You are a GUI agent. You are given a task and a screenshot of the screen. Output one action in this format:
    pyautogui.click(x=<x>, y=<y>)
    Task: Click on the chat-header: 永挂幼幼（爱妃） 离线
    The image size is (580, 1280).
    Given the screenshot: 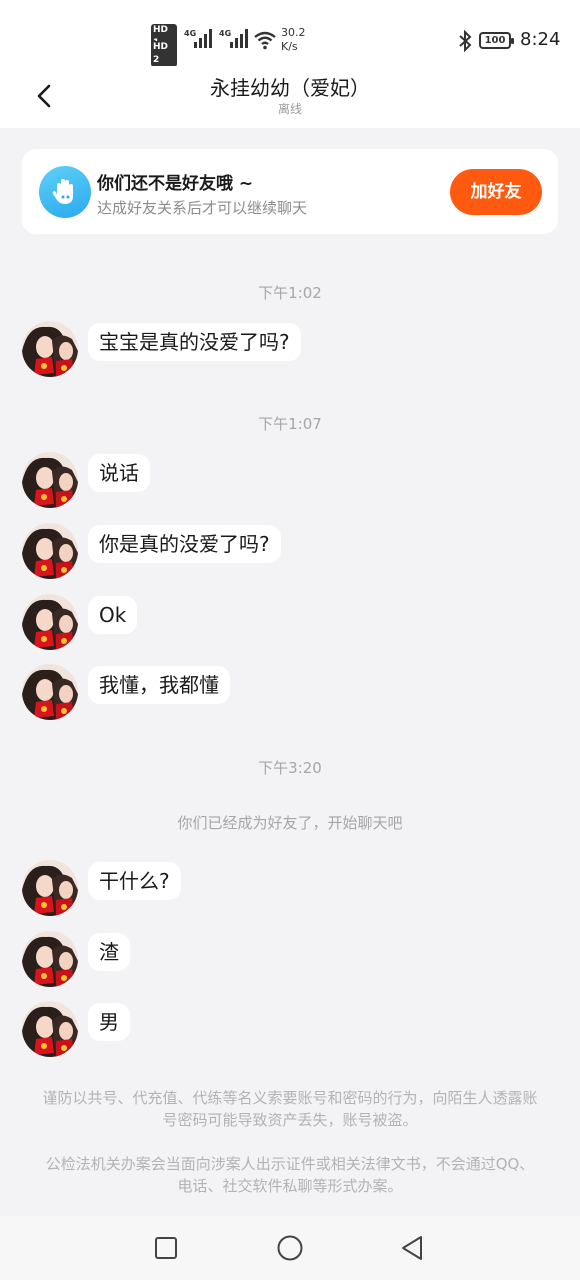 What is the action you would take?
    pyautogui.click(x=290, y=97)
    